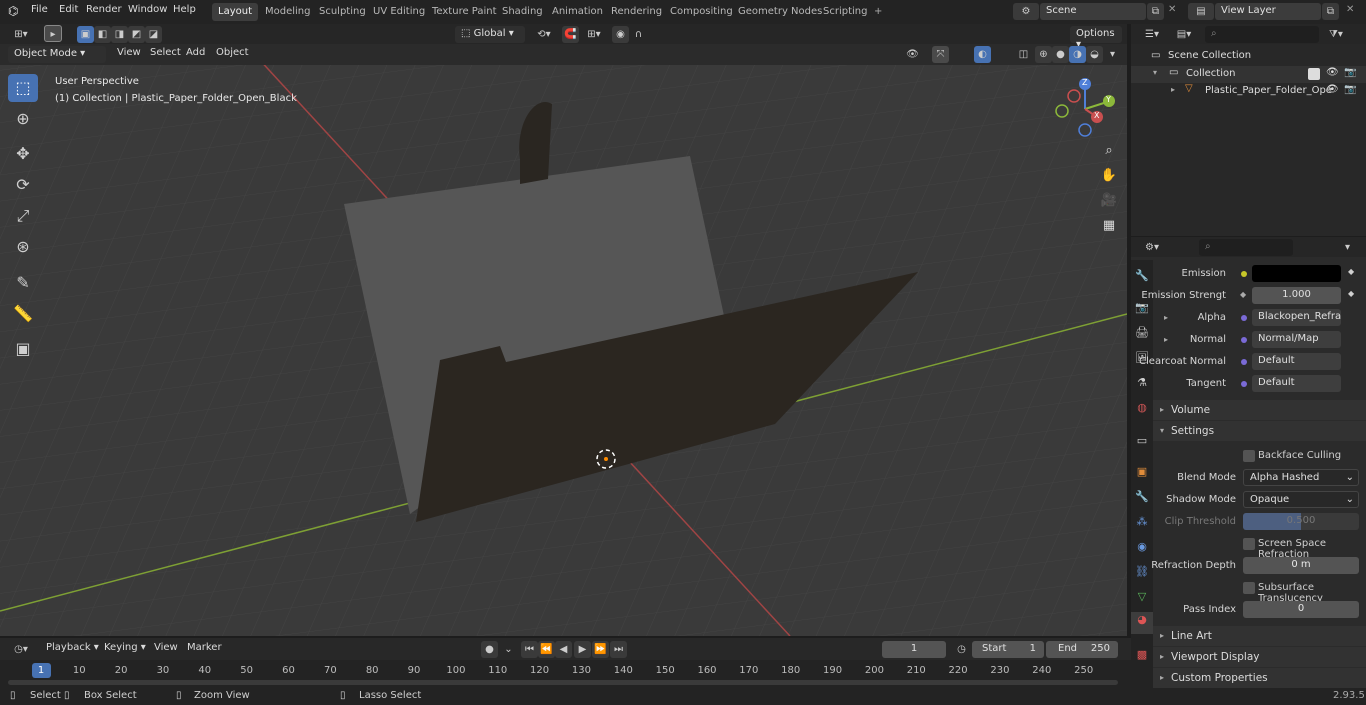 This screenshot has width=1366, height=705. Describe the element at coordinates (1142, 655) in the screenshot. I see `texture-tab-icon: ▩` at that location.